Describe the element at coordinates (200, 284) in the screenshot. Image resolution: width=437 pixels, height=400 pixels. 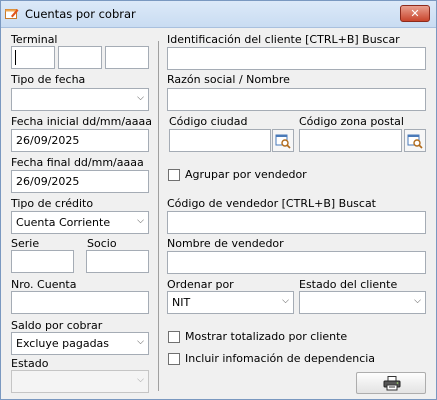
I see `ordenar-label: Ordenar por` at that location.